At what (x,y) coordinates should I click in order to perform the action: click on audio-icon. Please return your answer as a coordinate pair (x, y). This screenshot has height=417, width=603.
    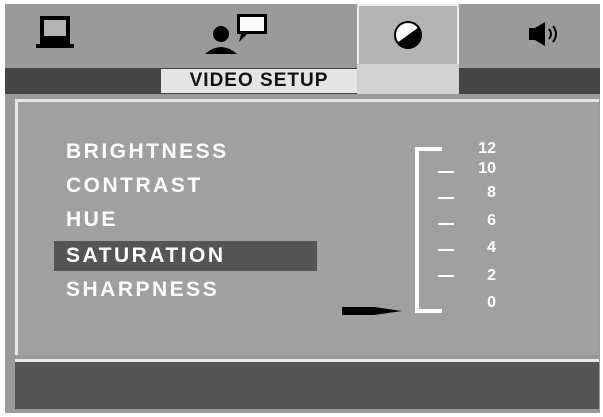
    Looking at the image, I should click on (543, 34).